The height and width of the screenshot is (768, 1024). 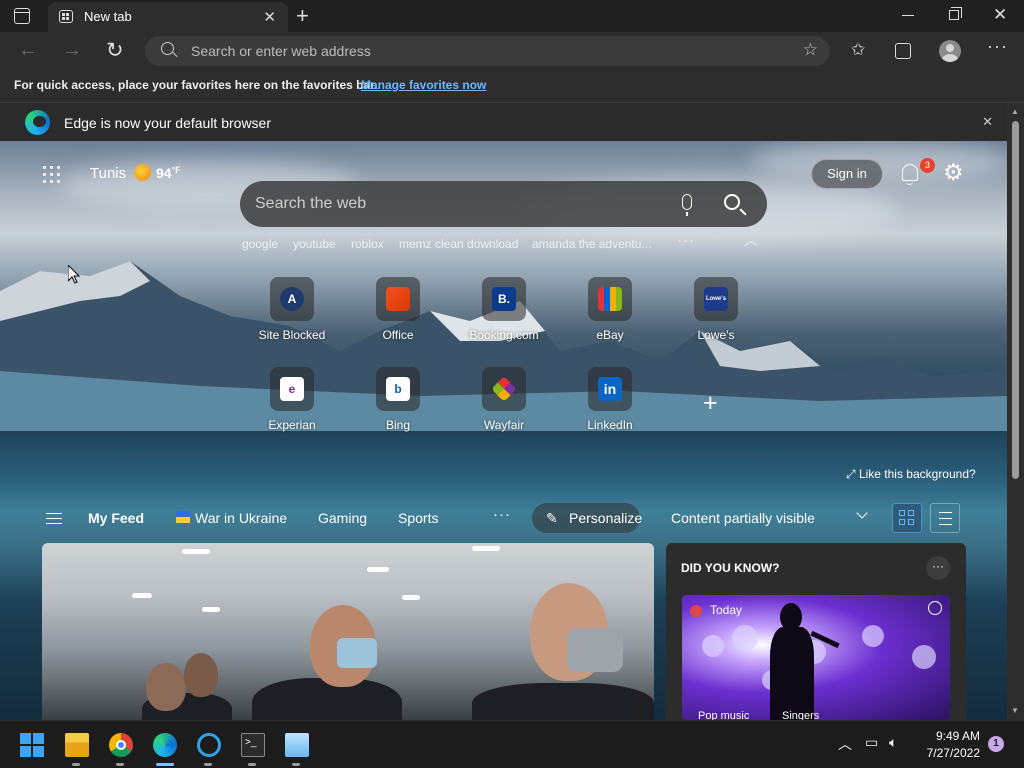 I want to click on did-you-know-image: Today Pop music Singers, so click(x=816, y=657).